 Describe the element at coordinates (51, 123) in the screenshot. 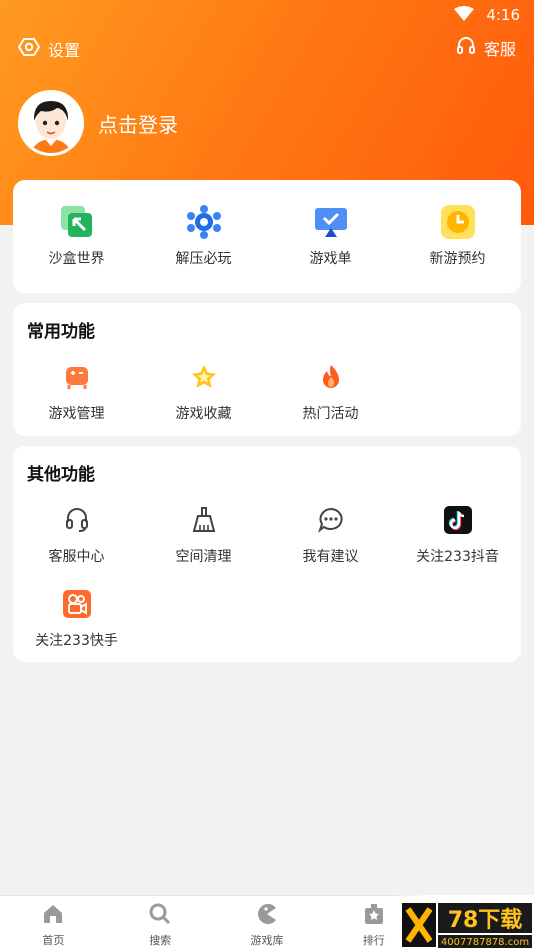

I see `avatar` at that location.